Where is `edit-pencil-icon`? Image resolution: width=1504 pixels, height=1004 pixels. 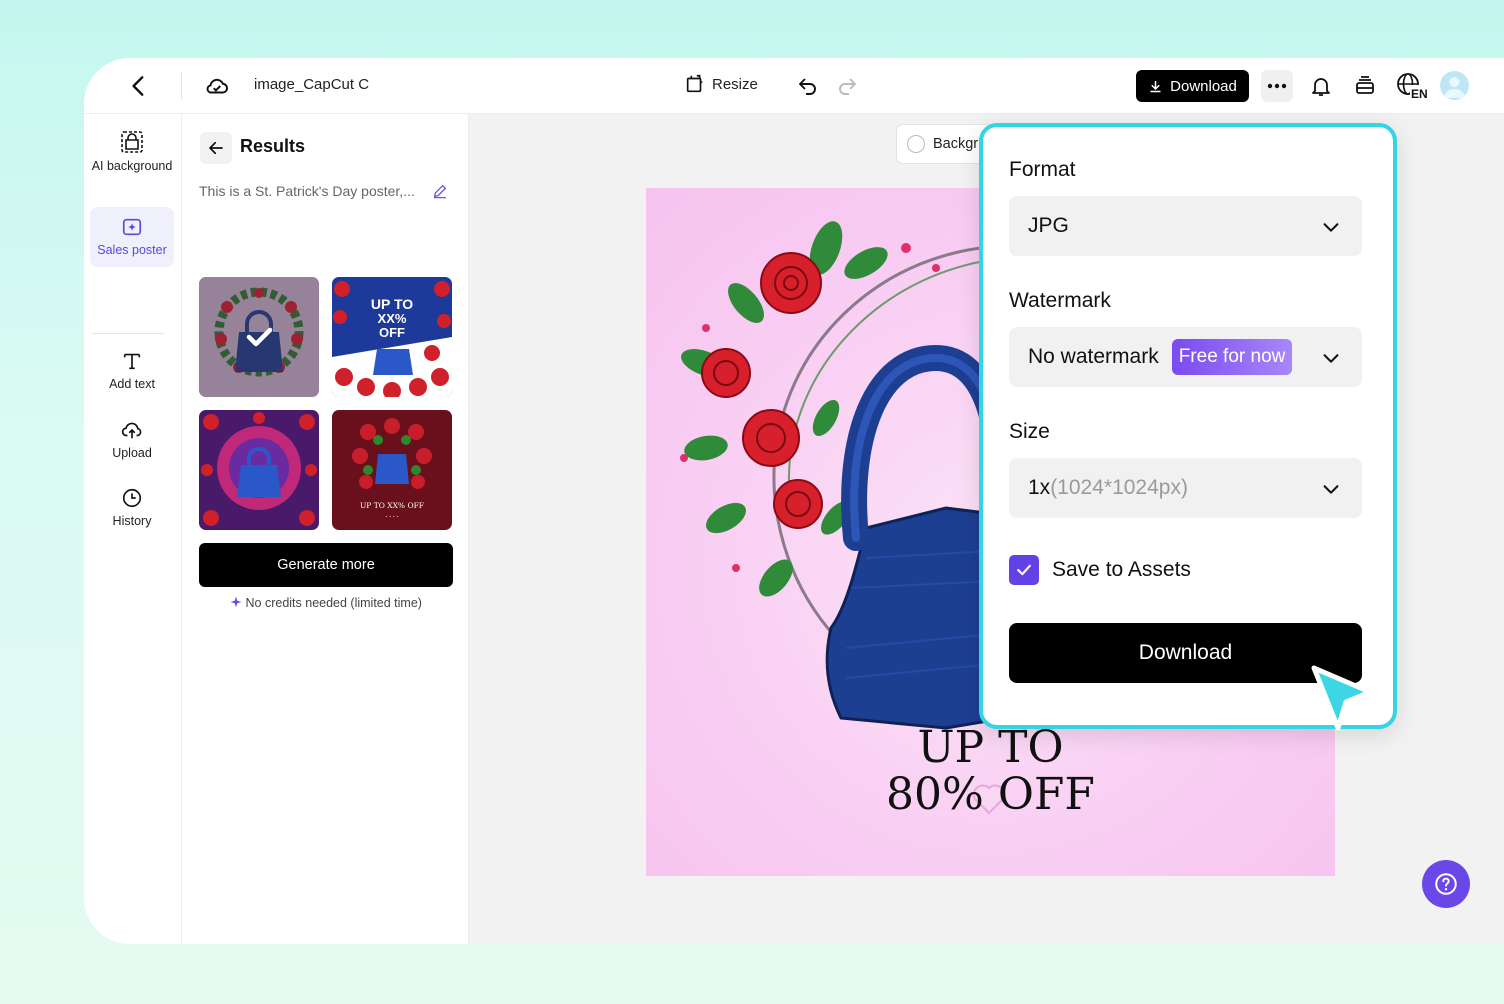
edit-pencil-icon is located at coordinates (440, 191).